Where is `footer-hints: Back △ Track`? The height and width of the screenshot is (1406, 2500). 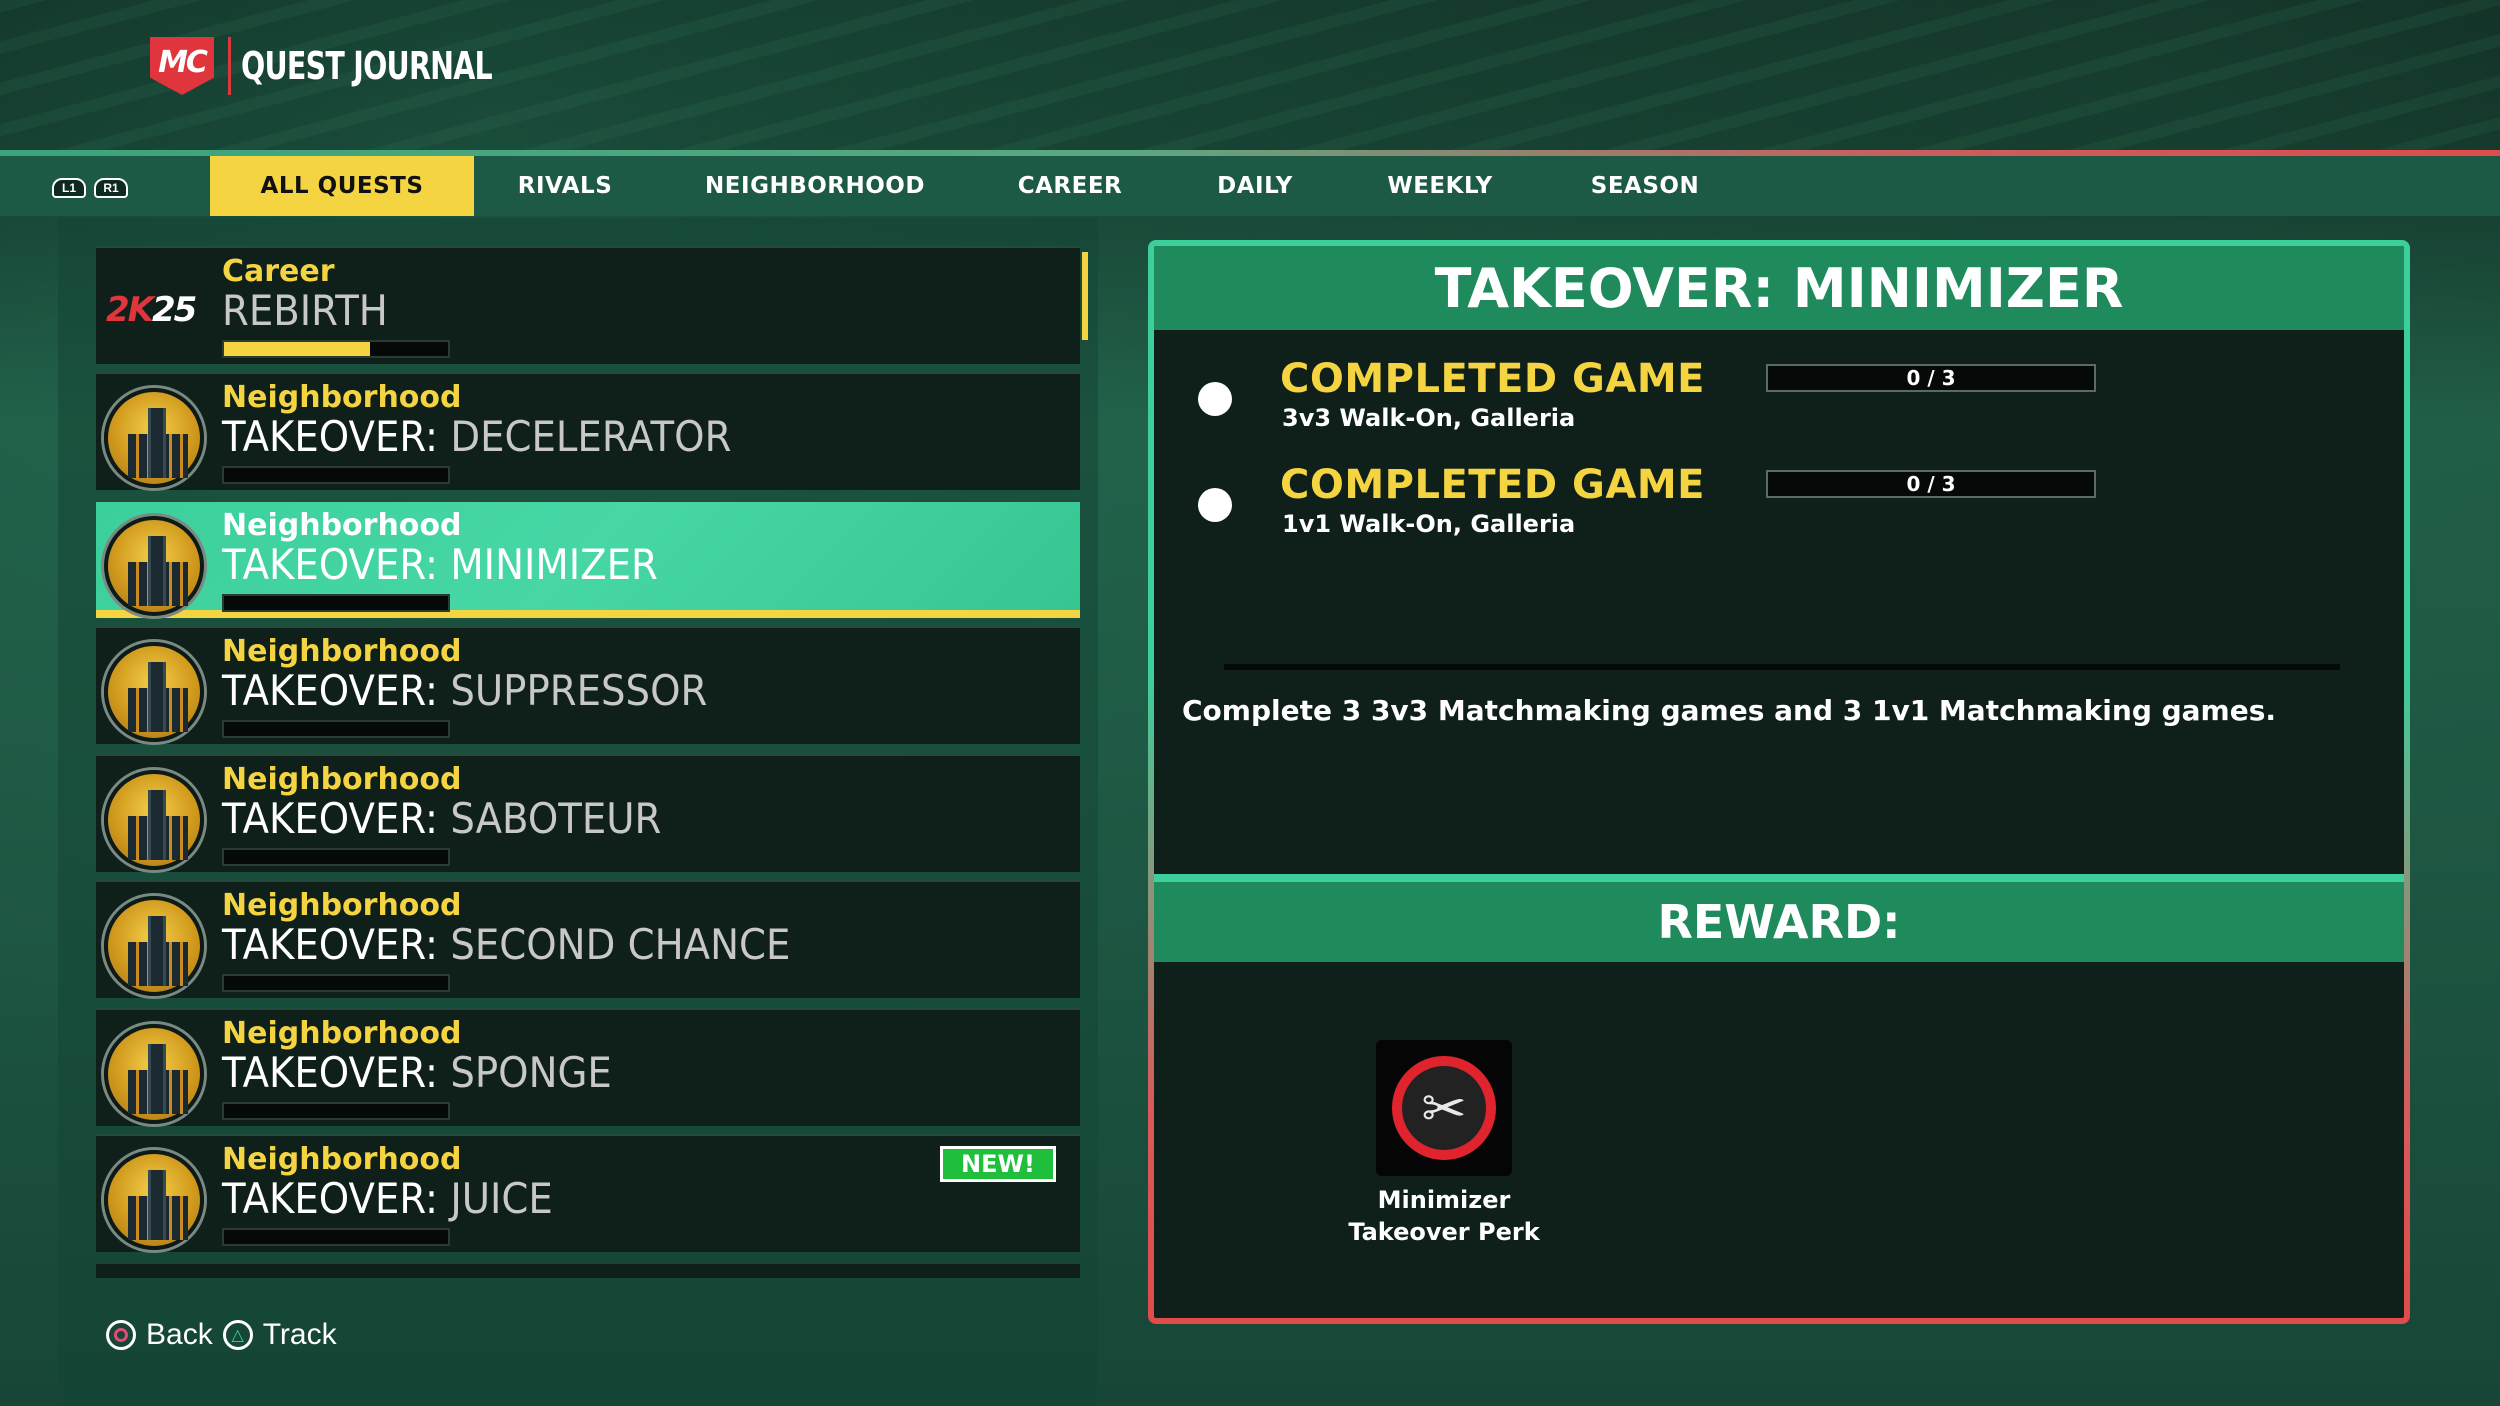
footer-hints: Back △ Track is located at coordinates (221, 1335).